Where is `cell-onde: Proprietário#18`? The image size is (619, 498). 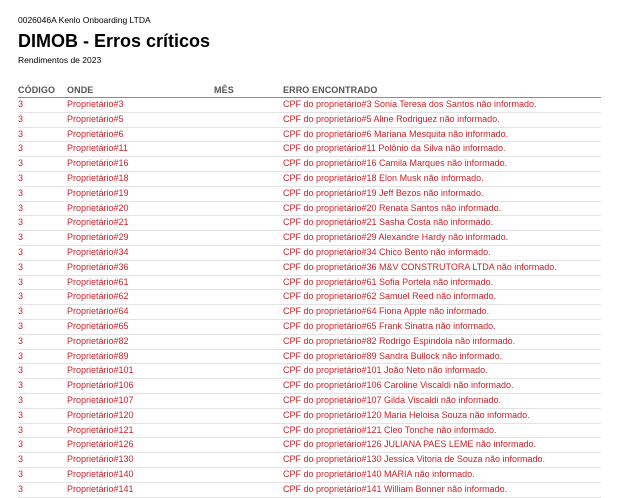 cell-onde: Proprietário#18 is located at coordinates (140, 179).